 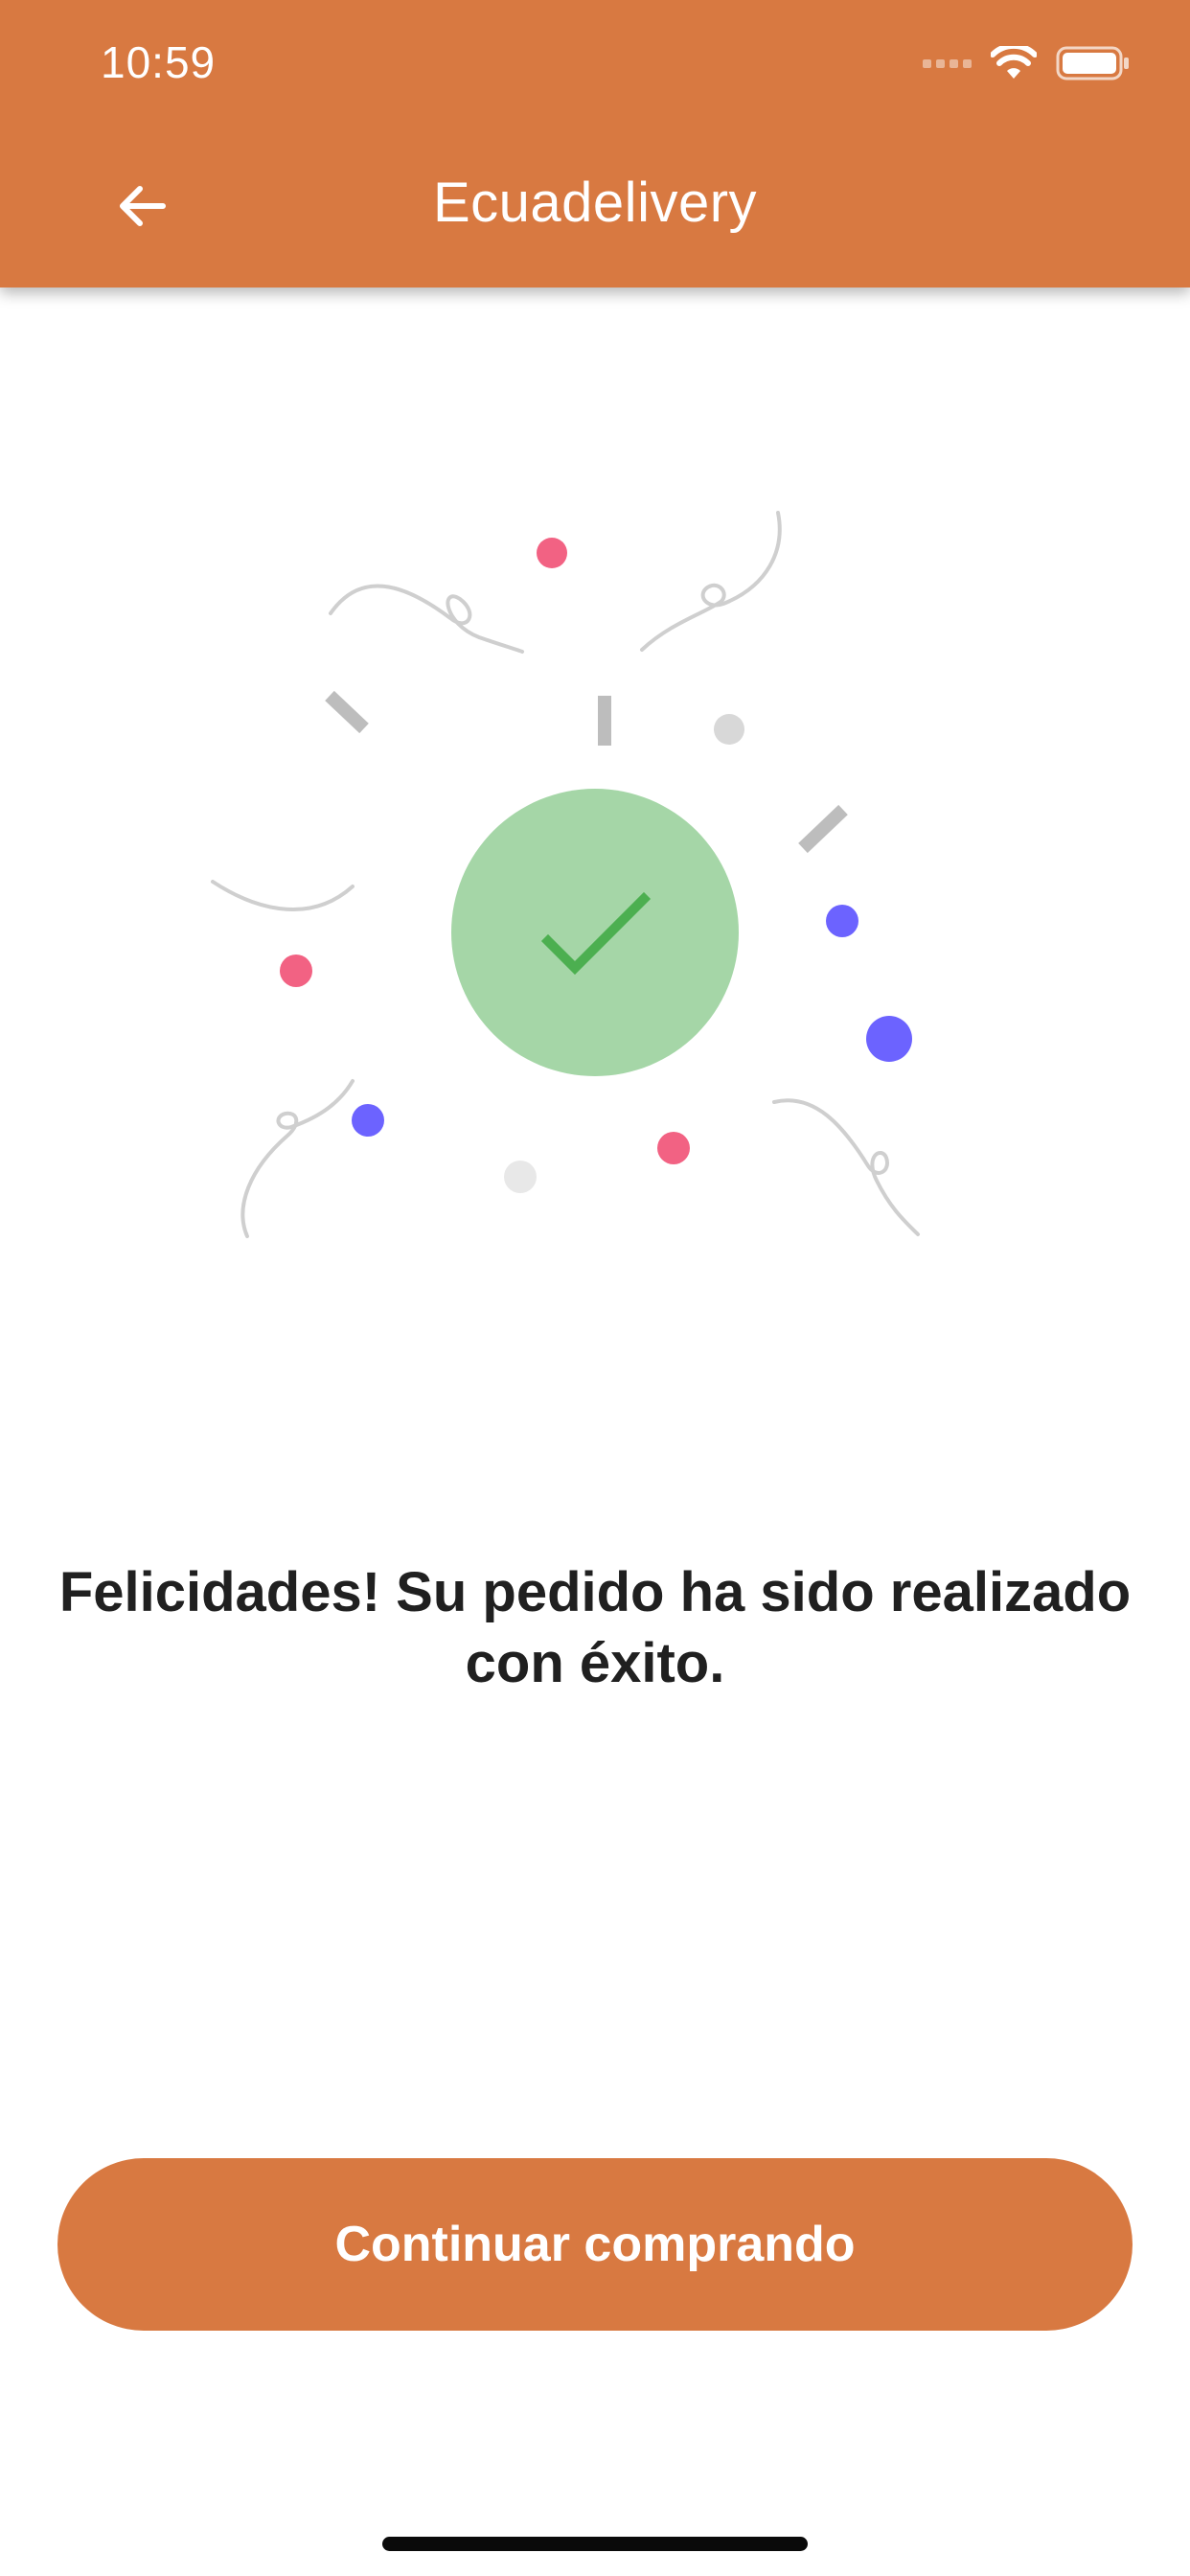 I want to click on app-header: 10:59 Ecuadelivery, so click(x=595, y=144).